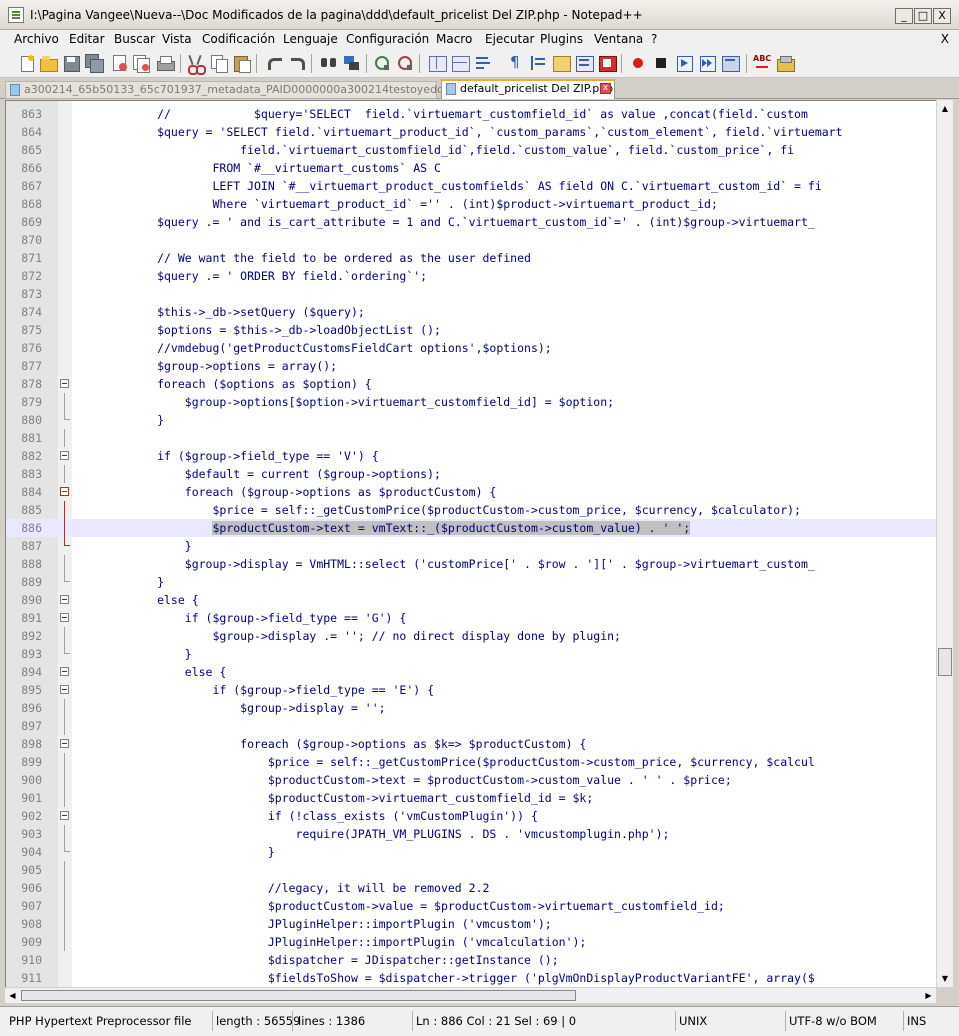  Describe the element at coordinates (515, 63) in the screenshot. I see `show-all-chars-icon: ¶` at that location.